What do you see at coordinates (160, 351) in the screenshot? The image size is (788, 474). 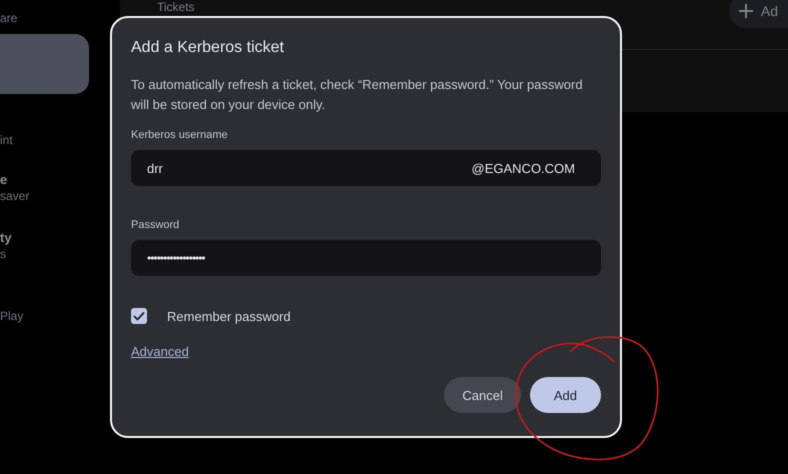 I see `advanced-link: Advanced` at bounding box center [160, 351].